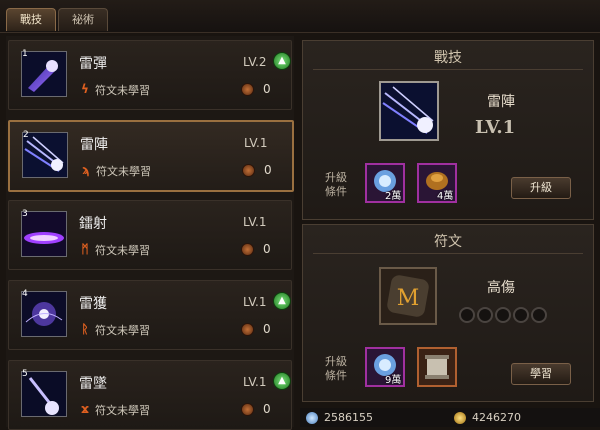 This screenshot has width=600, height=430. Describe the element at coordinates (450, 417) in the screenshot. I see `currency-bar: 2586155 4246270` at that location.